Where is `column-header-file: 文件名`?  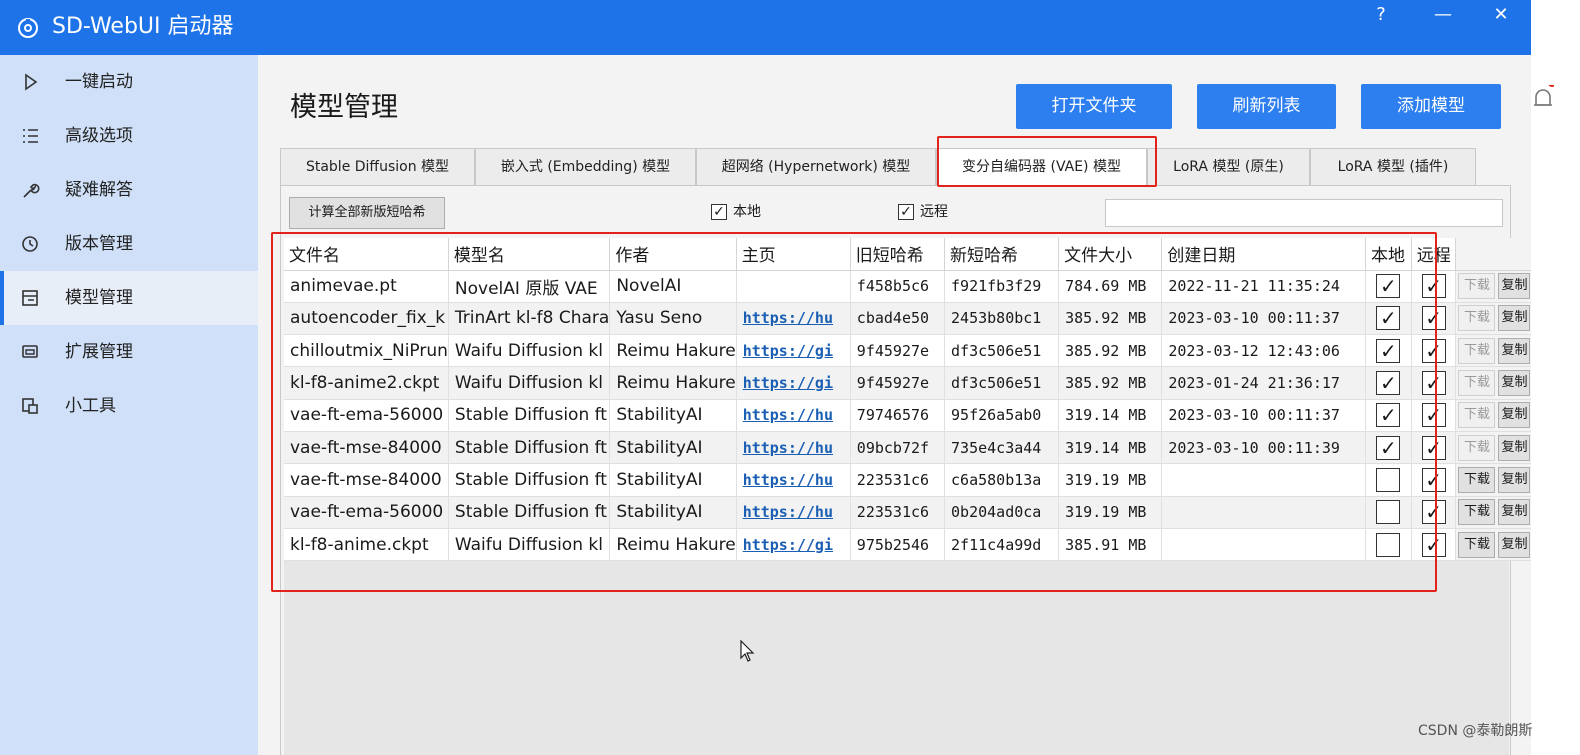 column-header-file: 文件名 is located at coordinates (366, 254).